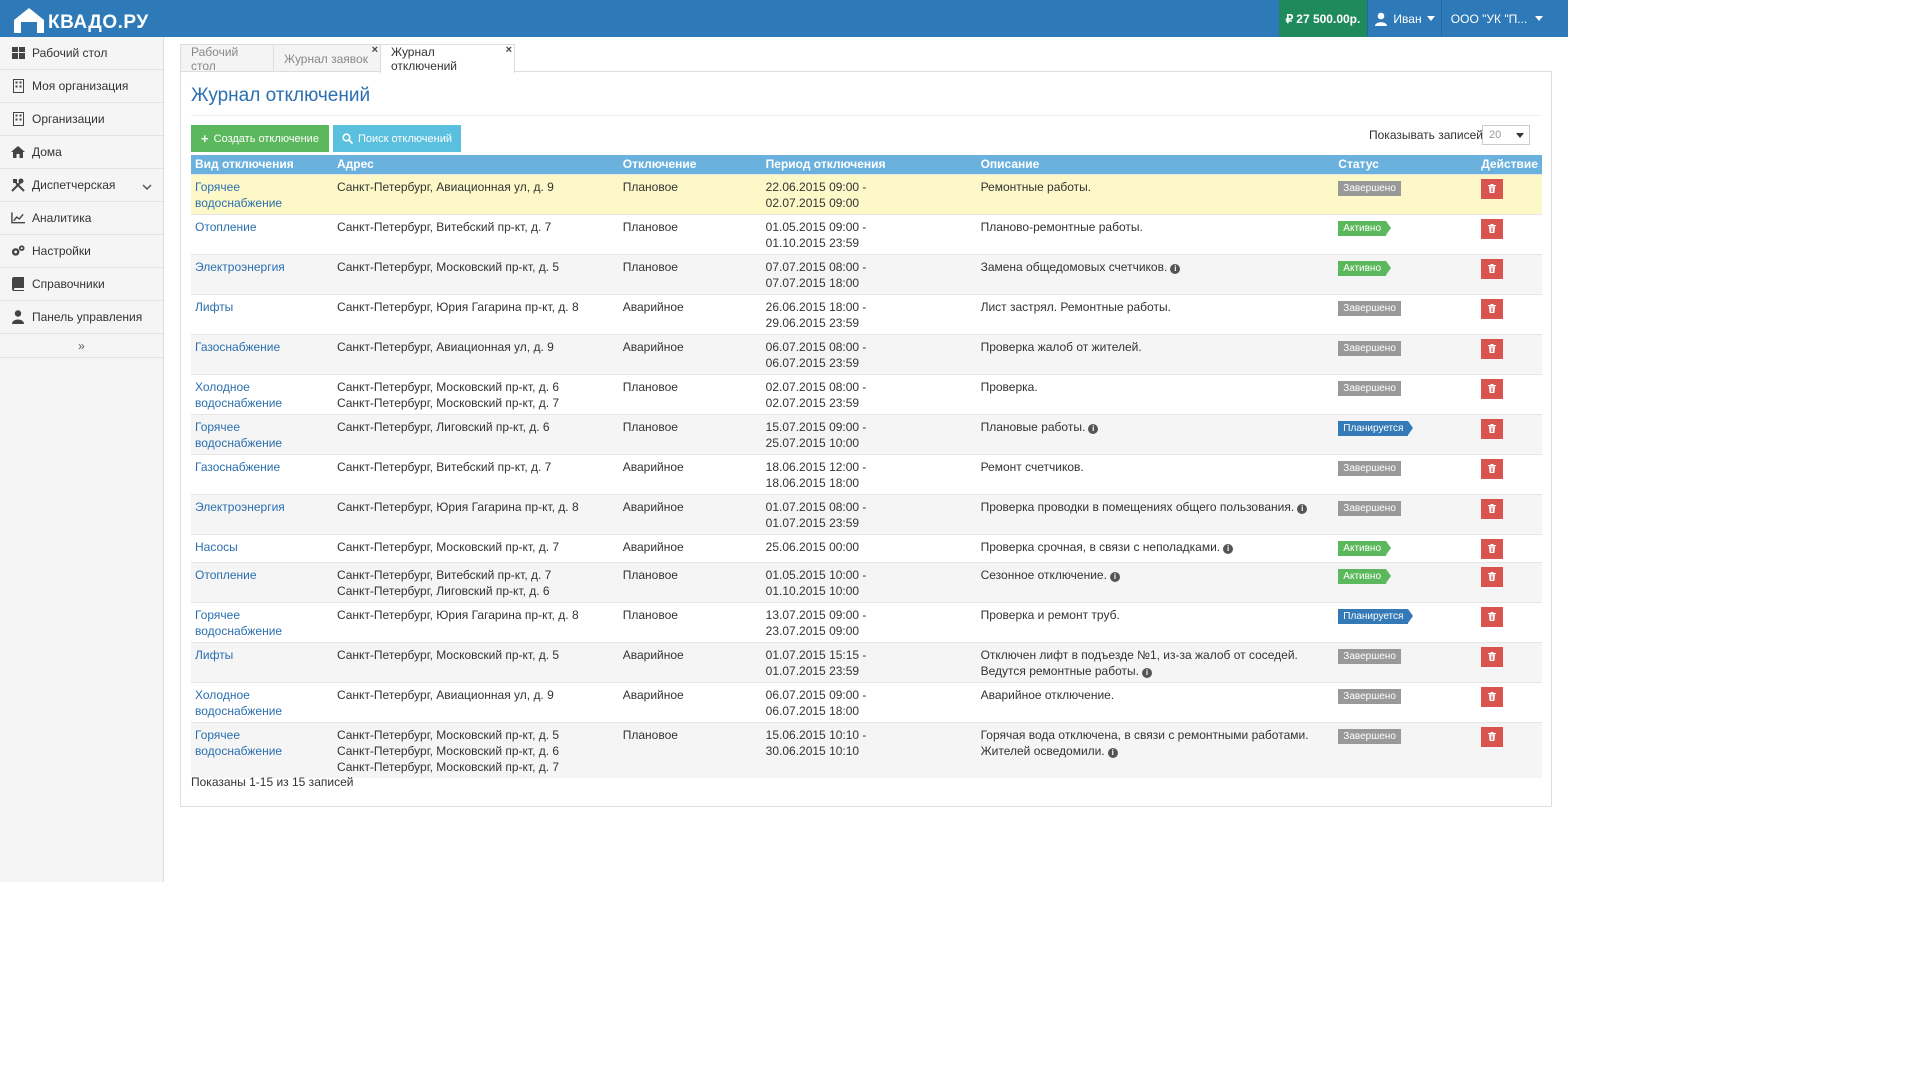 Image resolution: width=1920 pixels, height=1080 pixels. What do you see at coordinates (1323, 18) in the screenshot?
I see `balance-badge: ₽ 27 500.00р.` at bounding box center [1323, 18].